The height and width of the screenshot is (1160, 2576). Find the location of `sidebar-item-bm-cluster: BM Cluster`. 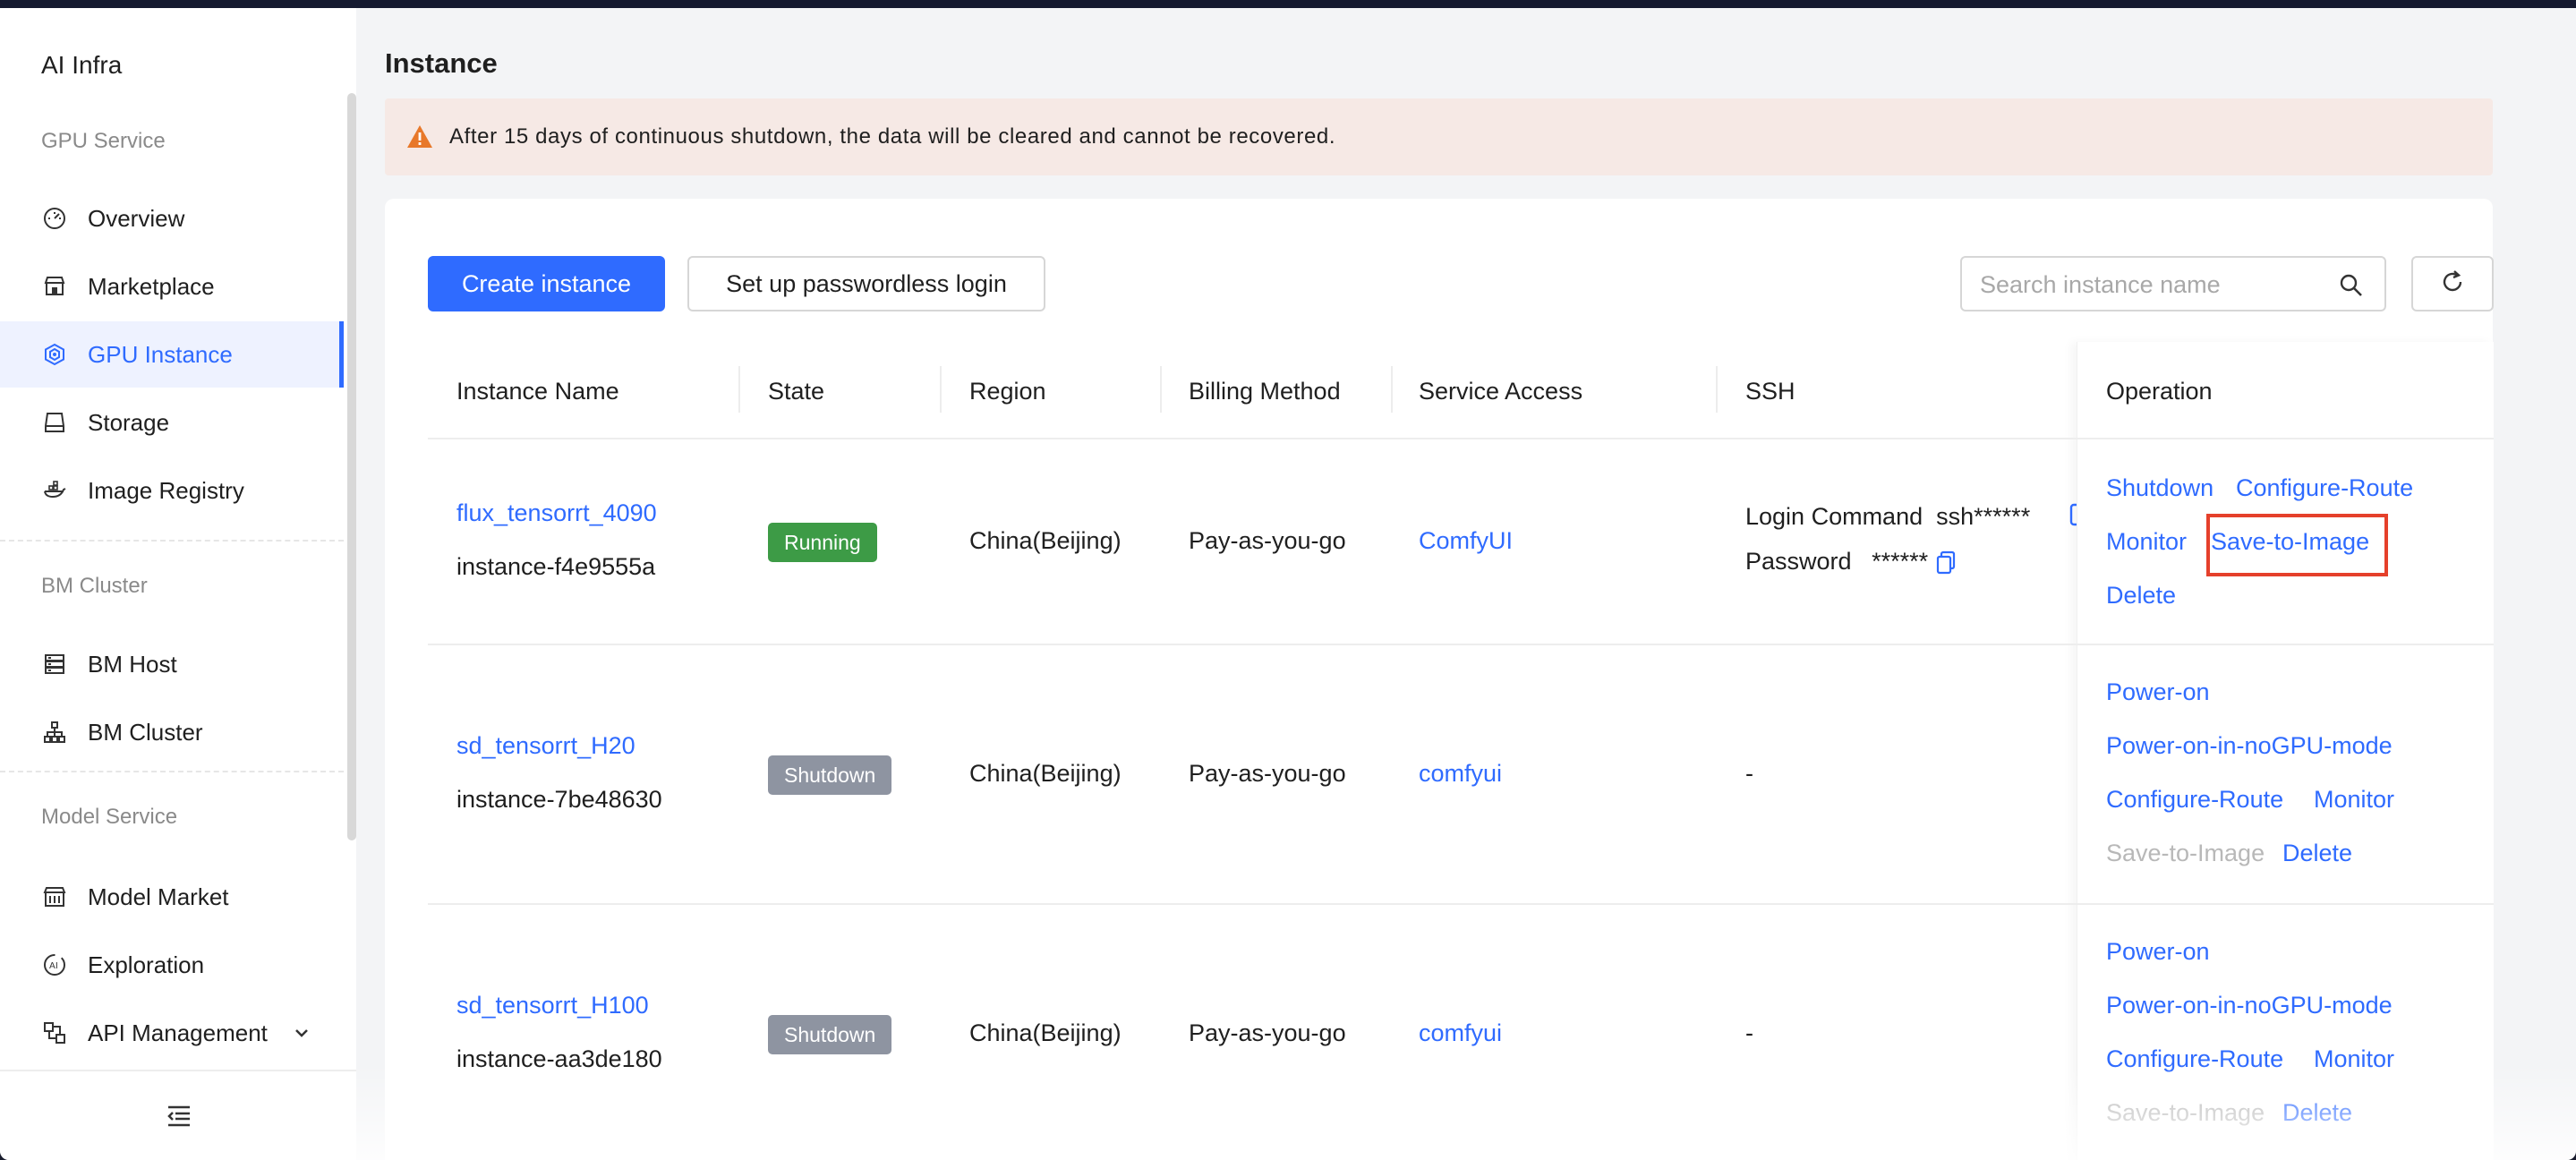

sidebar-item-bm-cluster: BM Cluster is located at coordinates (172, 732).